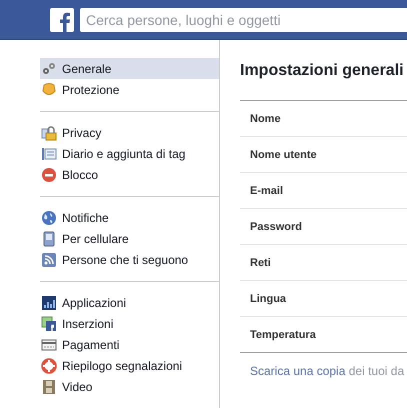 This screenshot has height=408, width=407. What do you see at coordinates (323, 190) in the screenshot?
I see `settings-row: E-mail` at bounding box center [323, 190].